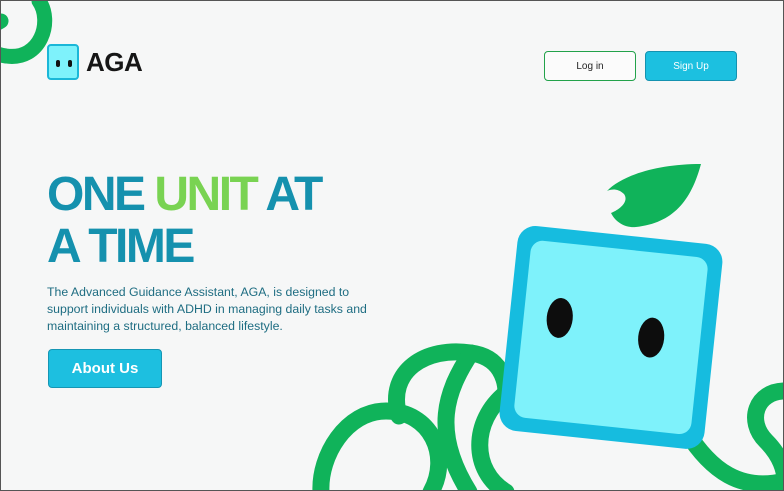  Describe the element at coordinates (70, 63) in the screenshot. I see `logo-right-eye` at that location.